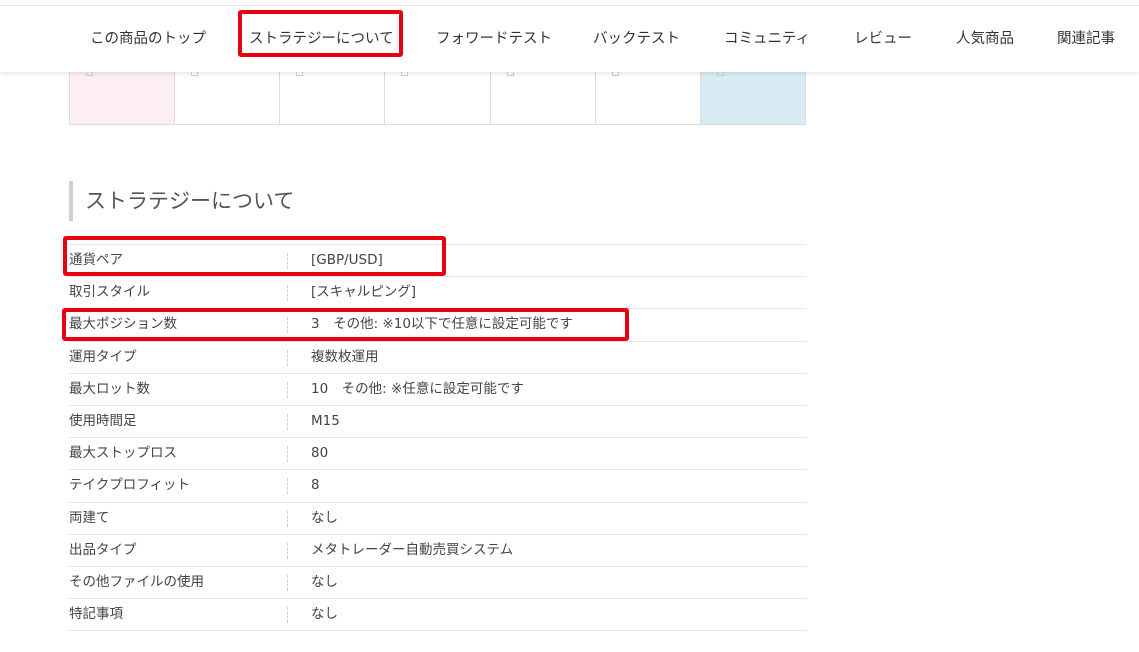 The width and height of the screenshot is (1139, 652). I want to click on spec-label: 最大ロット数, so click(109, 388).